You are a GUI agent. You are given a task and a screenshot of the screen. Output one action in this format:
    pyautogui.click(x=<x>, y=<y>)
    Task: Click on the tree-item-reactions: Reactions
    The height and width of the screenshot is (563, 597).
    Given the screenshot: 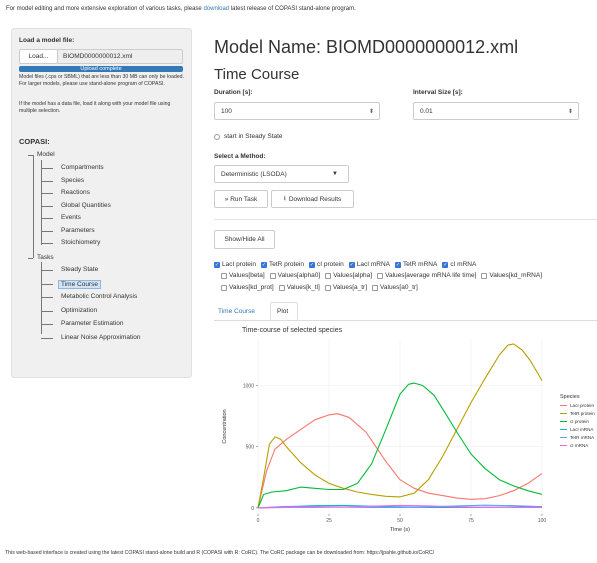 What is the action you would take?
    pyautogui.click(x=75, y=192)
    